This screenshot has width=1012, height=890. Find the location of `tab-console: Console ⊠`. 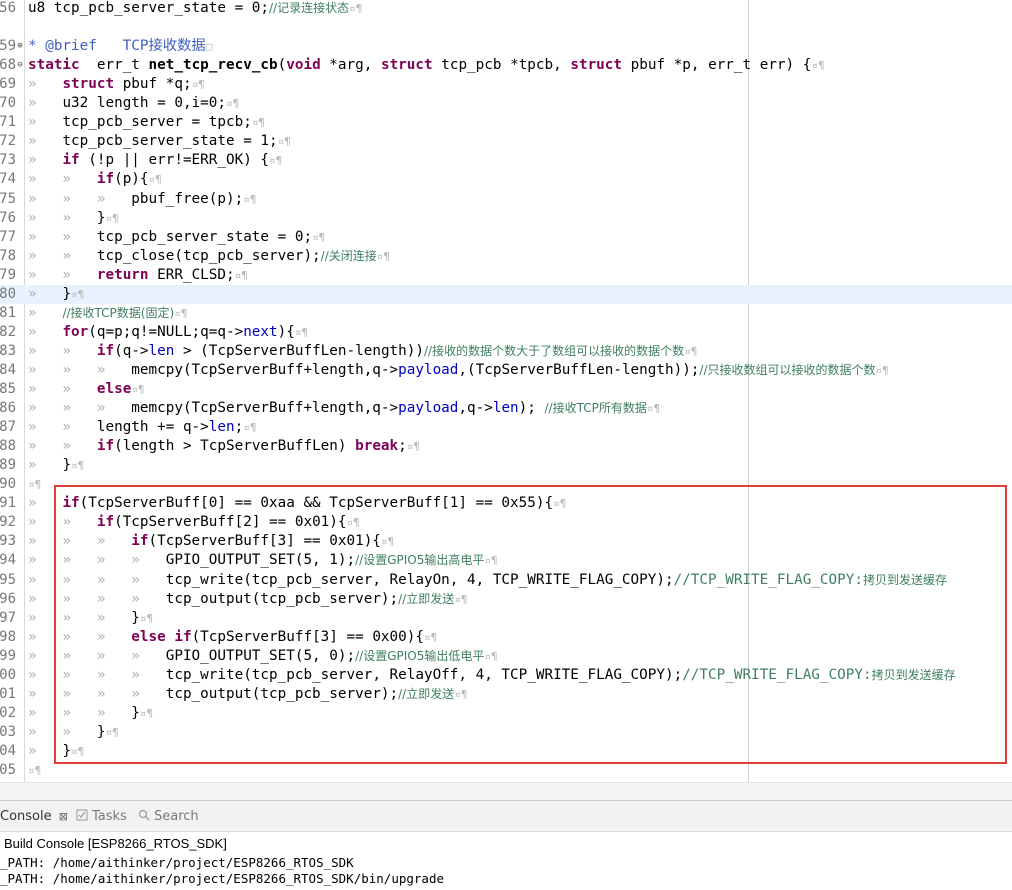

tab-console: Console ⊠ is located at coordinates (34, 817).